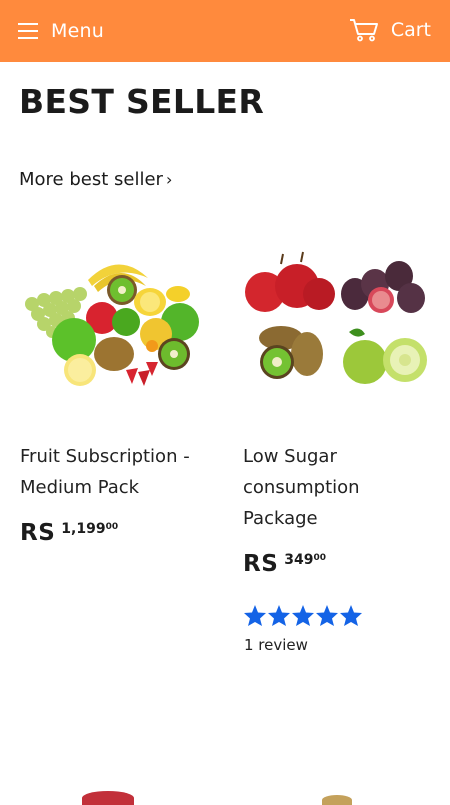 This screenshot has width=450, height=805. I want to click on product-price: RS 349 00, so click(339, 564).